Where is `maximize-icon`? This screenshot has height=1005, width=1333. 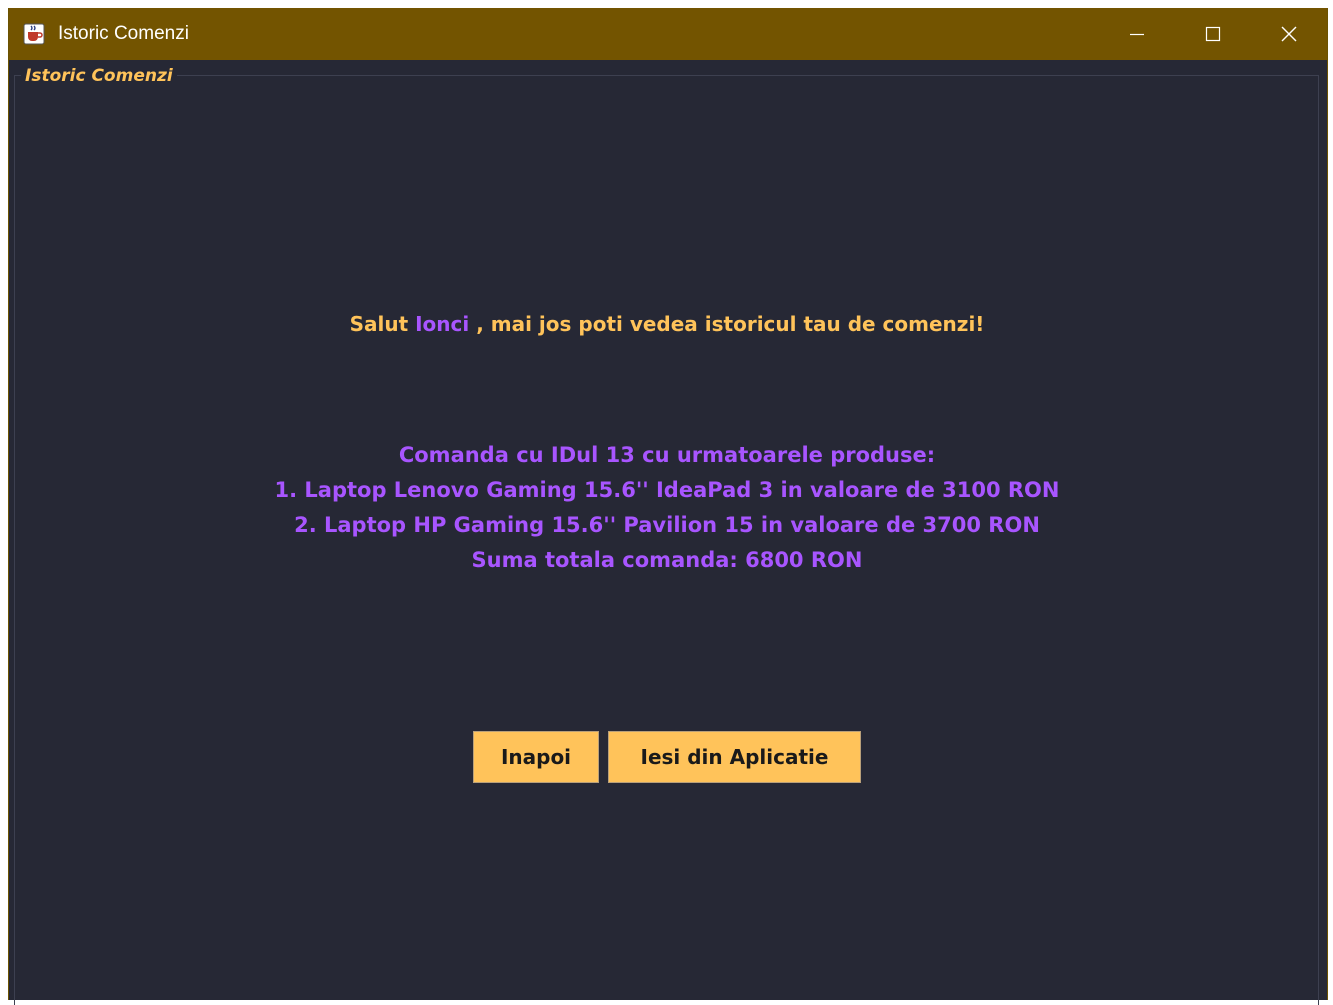
maximize-icon is located at coordinates (1213, 34).